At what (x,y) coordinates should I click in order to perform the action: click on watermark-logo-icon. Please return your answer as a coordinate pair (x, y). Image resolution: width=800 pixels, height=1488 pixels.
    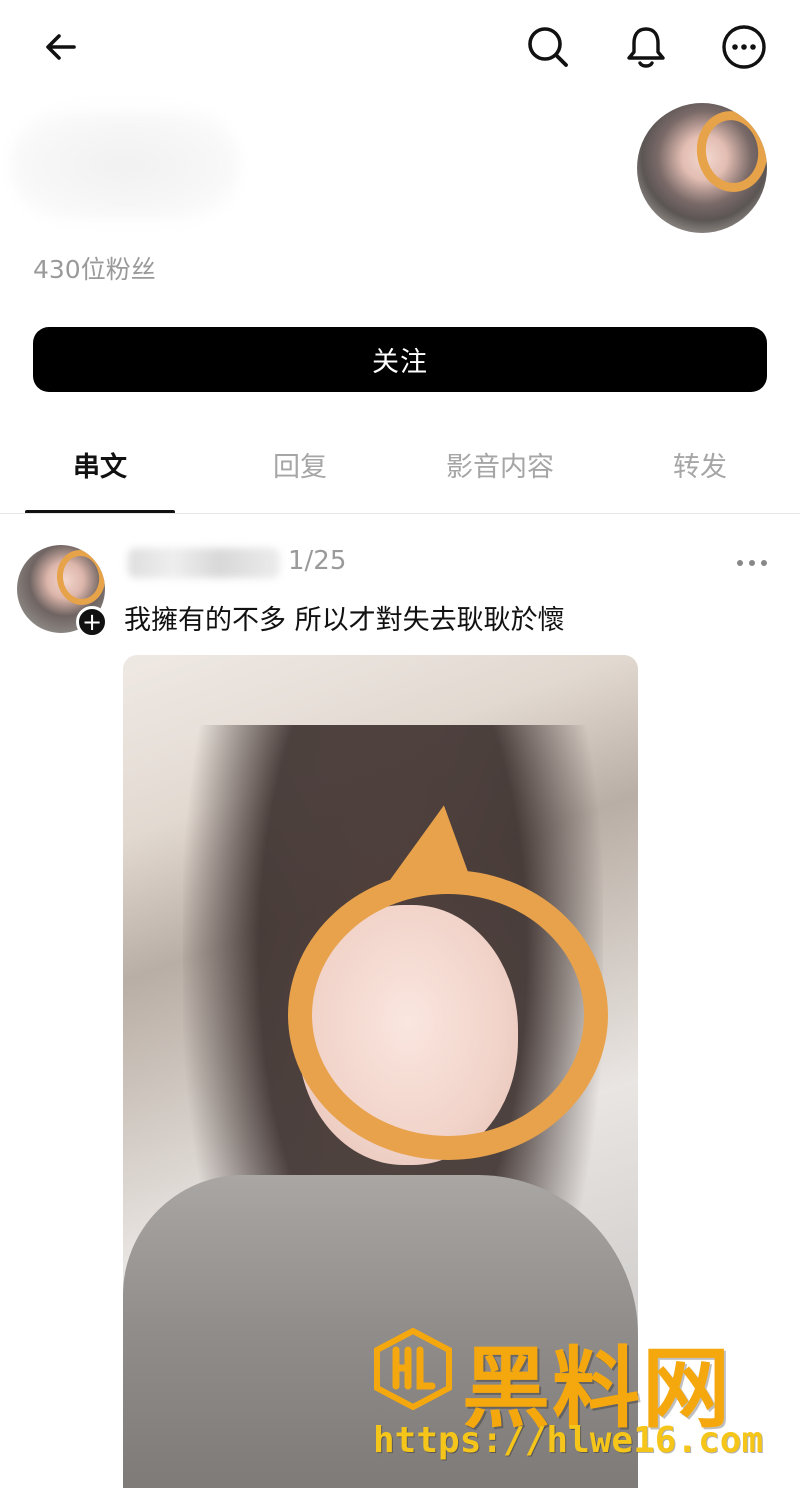
    Looking at the image, I should click on (413, 1369).